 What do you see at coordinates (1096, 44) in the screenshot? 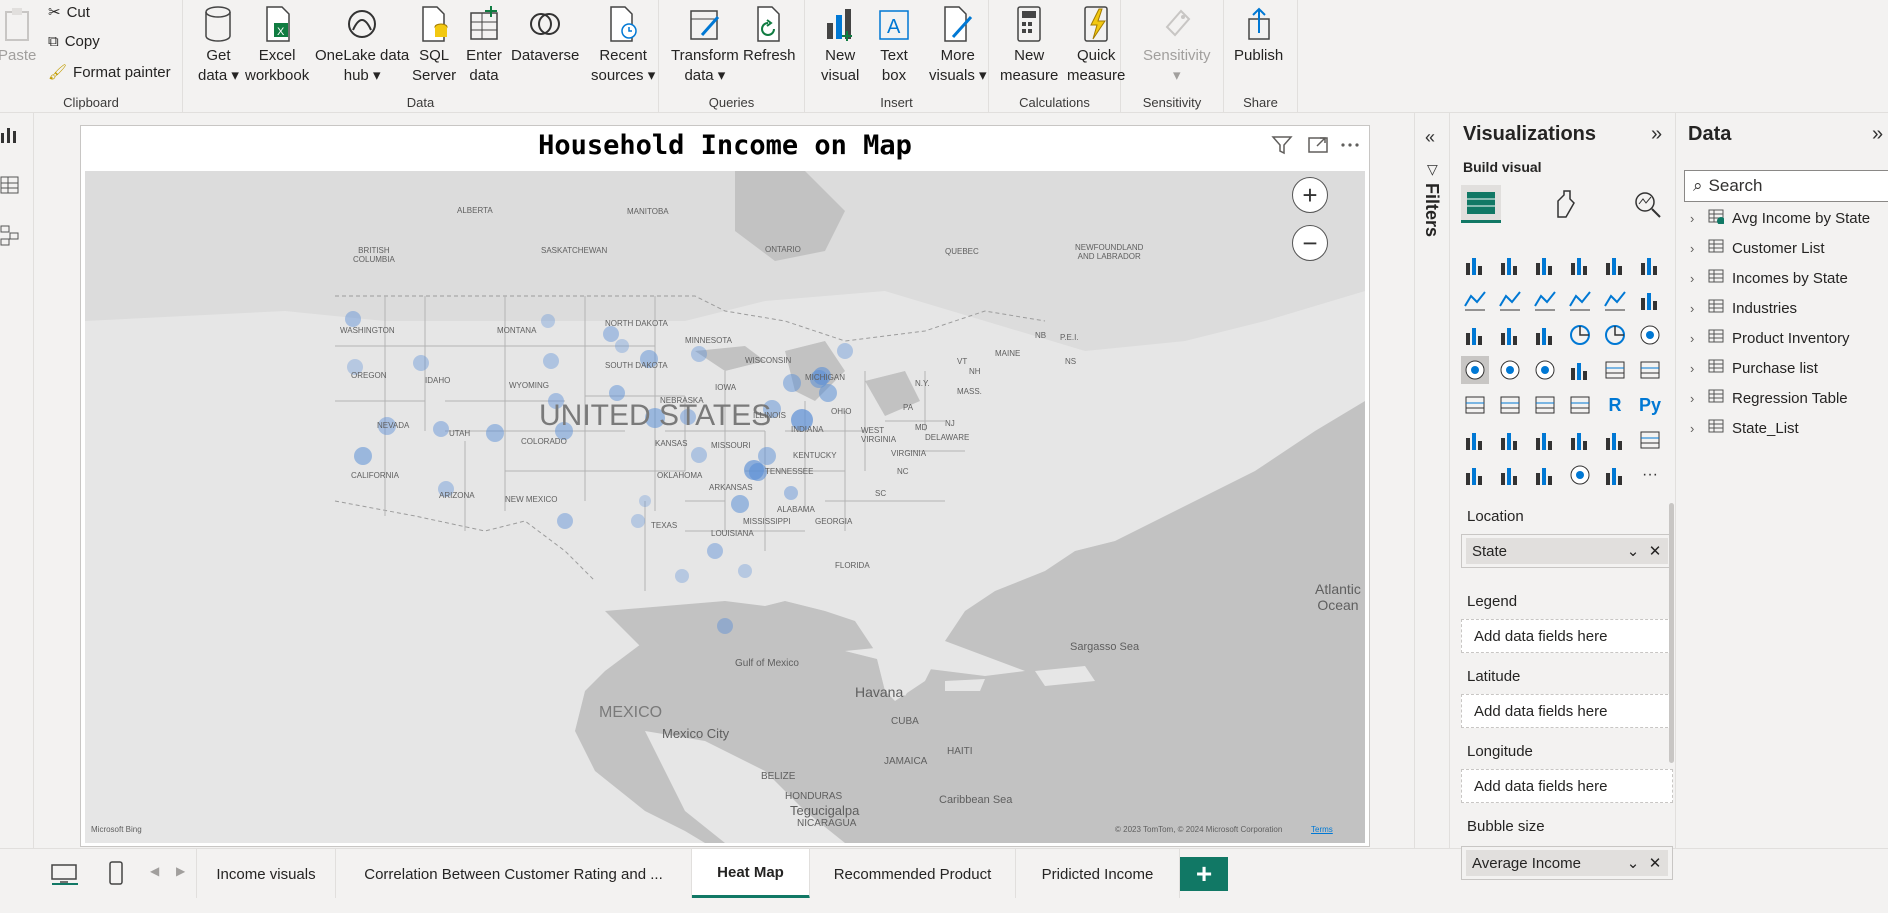
I see `quick-measure-button: Quick measure` at bounding box center [1096, 44].